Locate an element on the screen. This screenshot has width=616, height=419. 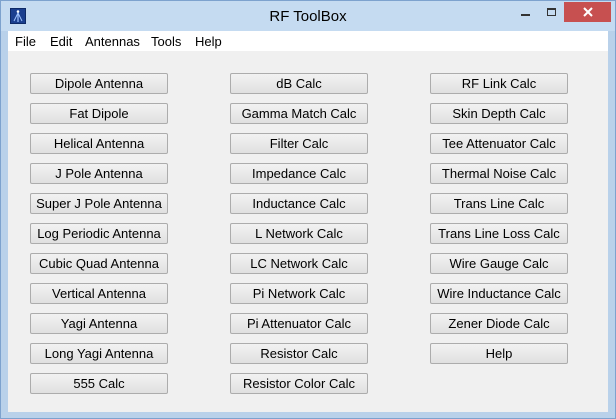
zener-diode-calc-button: Zener Diode Calc is located at coordinates (499, 323).